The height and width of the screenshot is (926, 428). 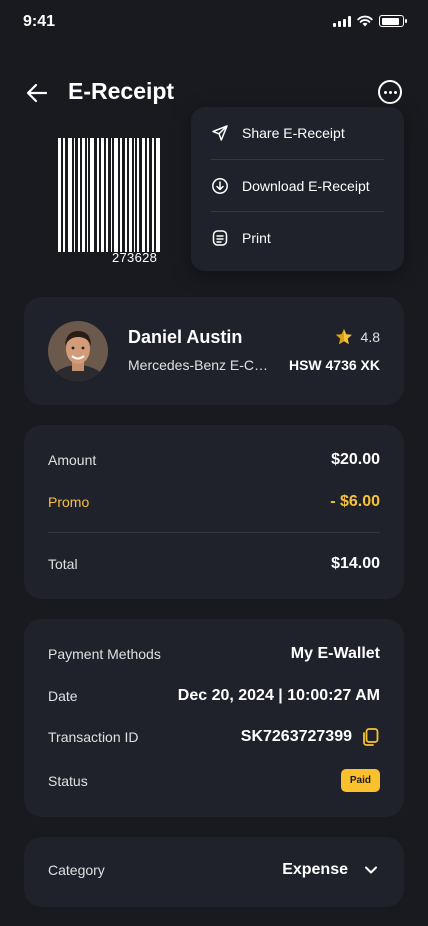 What do you see at coordinates (342, 21) in the screenshot?
I see `cellular-signal-icon` at bounding box center [342, 21].